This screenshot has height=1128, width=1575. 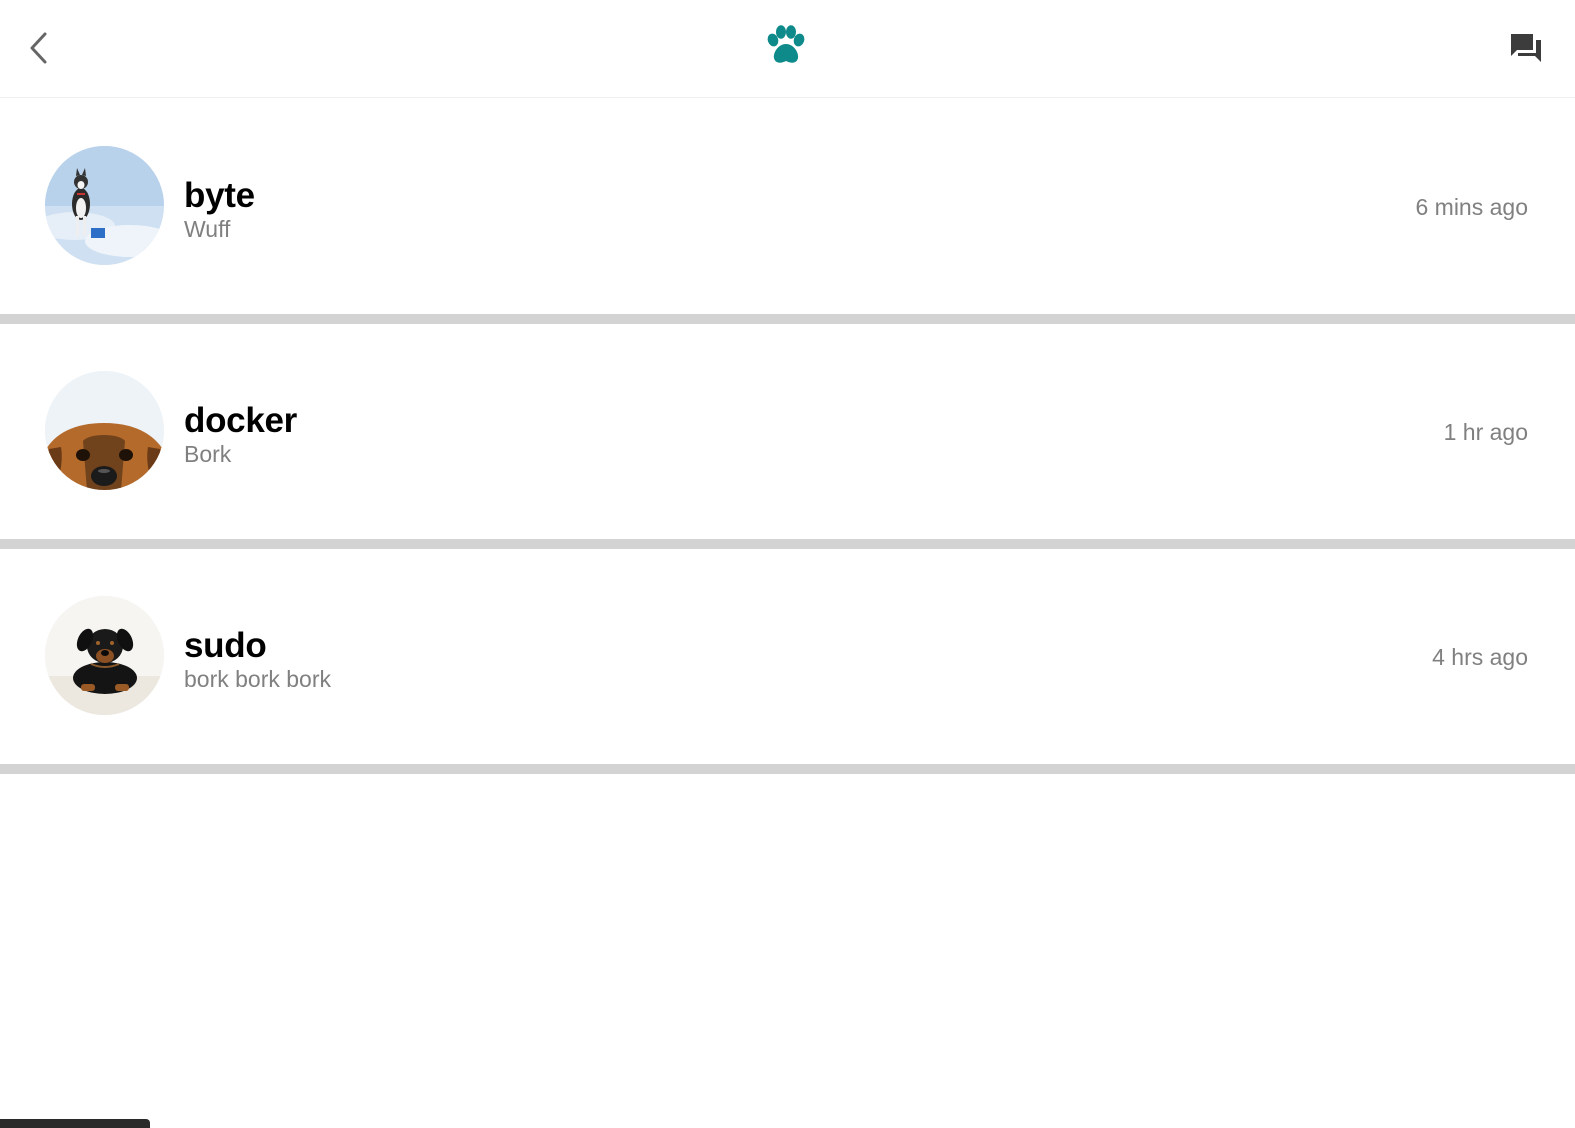 I want to click on message-preview: Wuff, so click(x=207, y=229).